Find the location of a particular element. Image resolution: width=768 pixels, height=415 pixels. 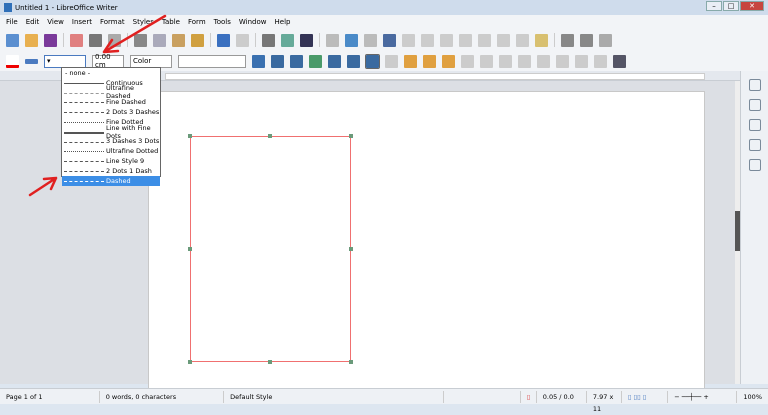

object-size: 7.97 x 11 is located at coordinates (604, 401).